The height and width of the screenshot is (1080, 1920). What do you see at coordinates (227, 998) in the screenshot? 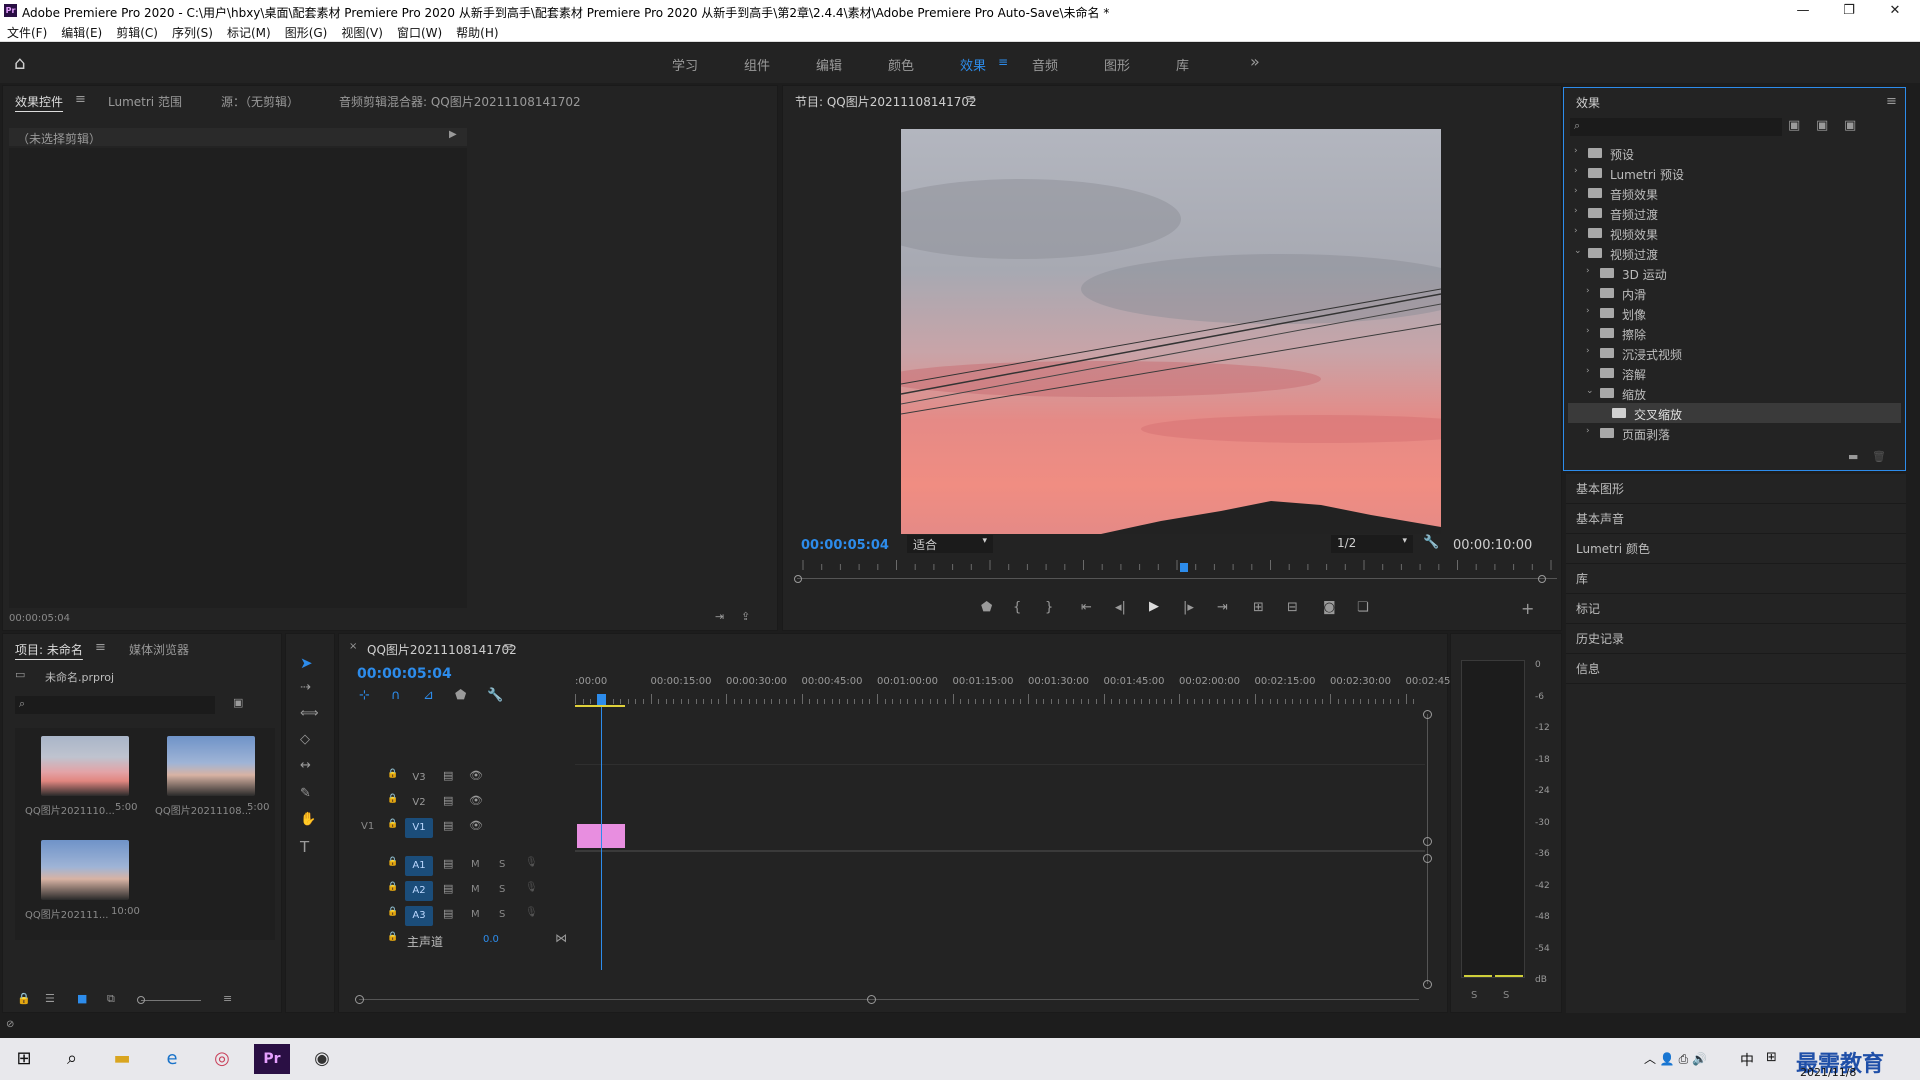
I see `sort-icon: ≡` at bounding box center [227, 998].